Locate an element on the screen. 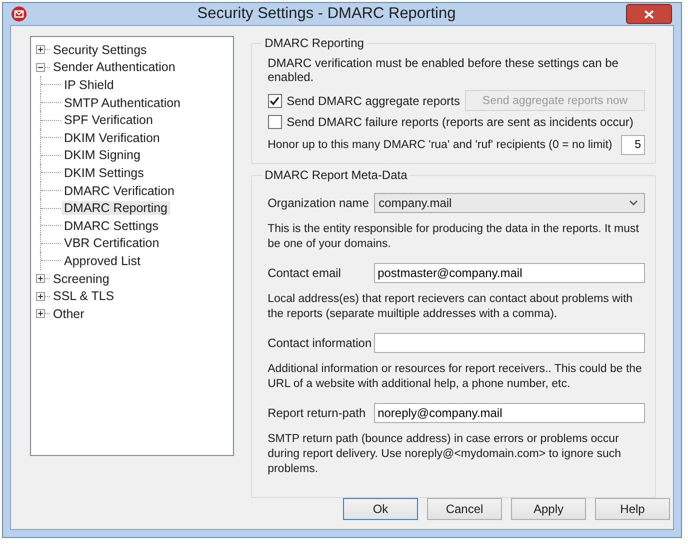 This screenshot has height=544, width=688. dialog-button: Help is located at coordinates (632, 509).